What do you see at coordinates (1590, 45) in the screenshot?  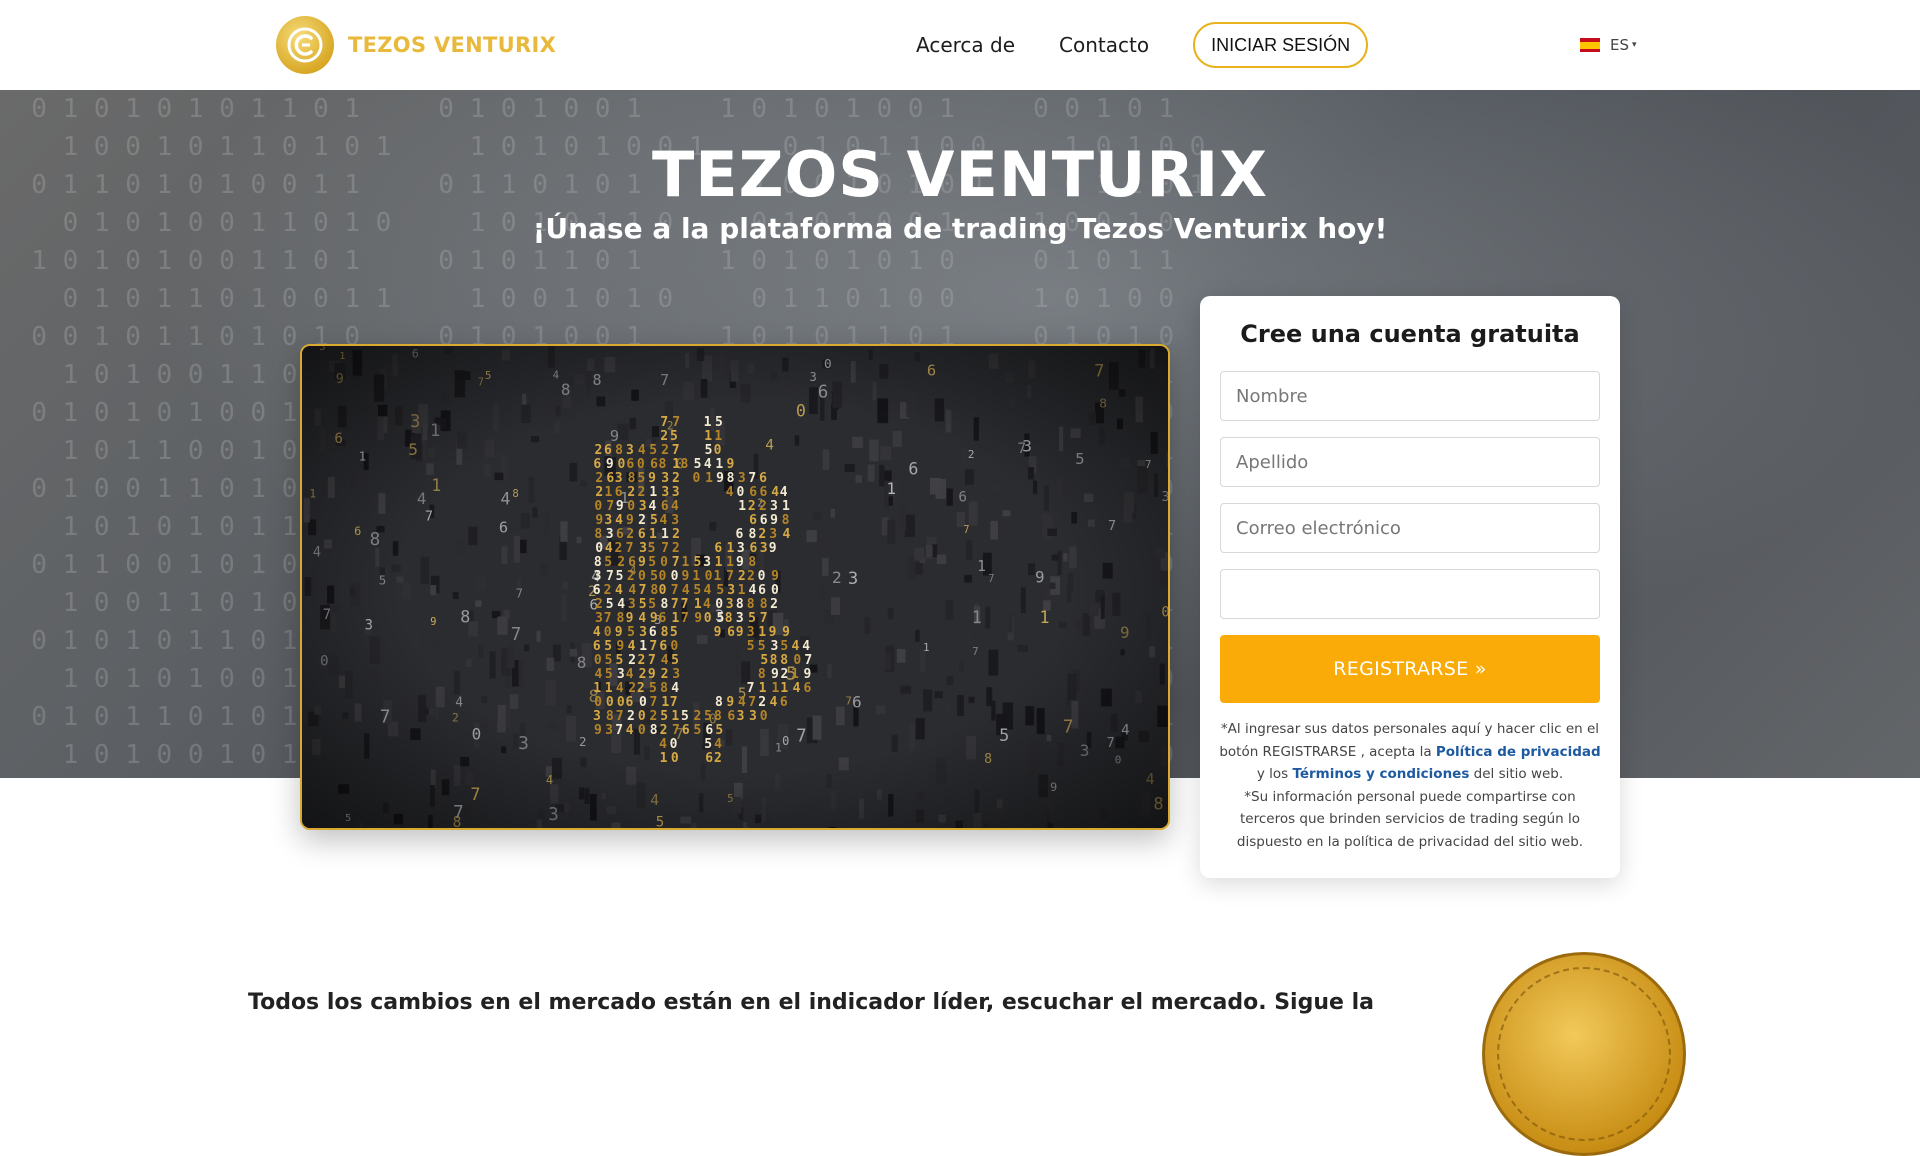 I see `spain-flag-icon` at bounding box center [1590, 45].